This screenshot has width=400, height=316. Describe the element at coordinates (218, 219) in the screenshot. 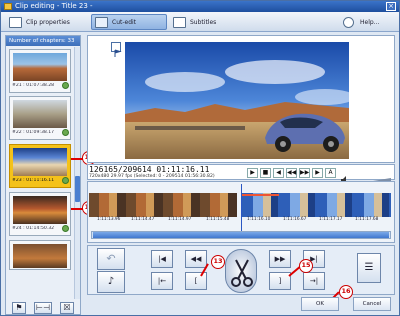

I see `timeline-label: 1:11:15.48` at that location.